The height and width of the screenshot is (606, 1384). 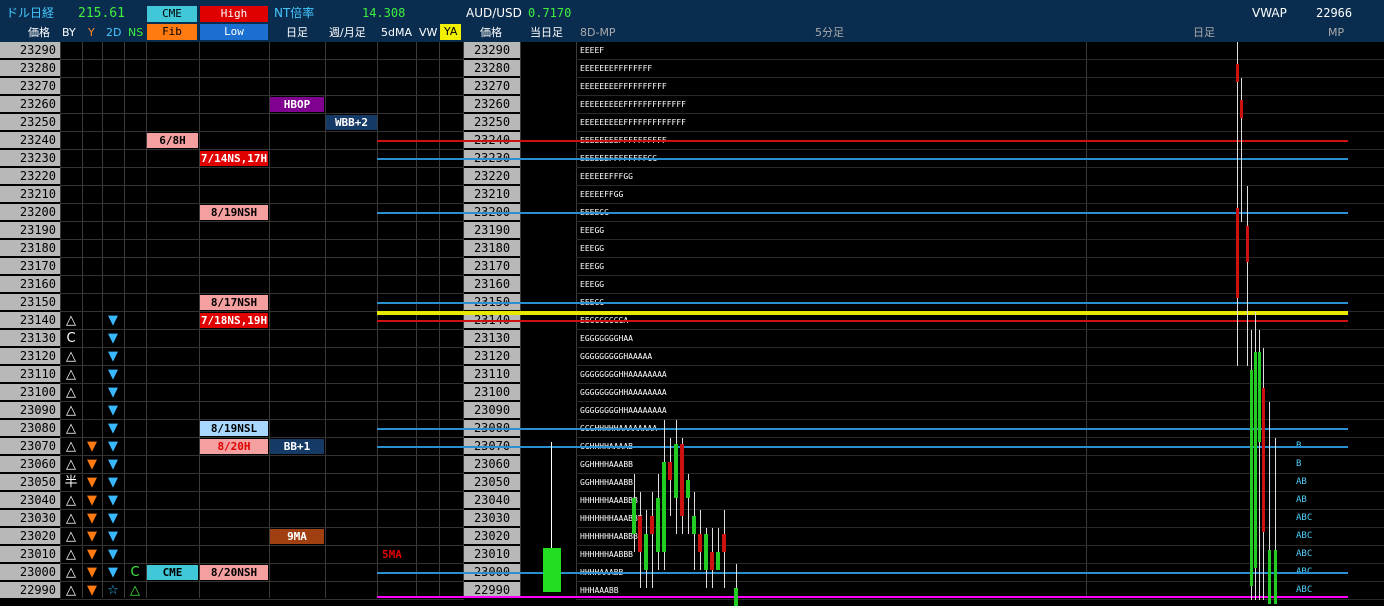 What do you see at coordinates (492, 554) in the screenshot?
I see `price-cell-center: 23010` at bounding box center [492, 554].